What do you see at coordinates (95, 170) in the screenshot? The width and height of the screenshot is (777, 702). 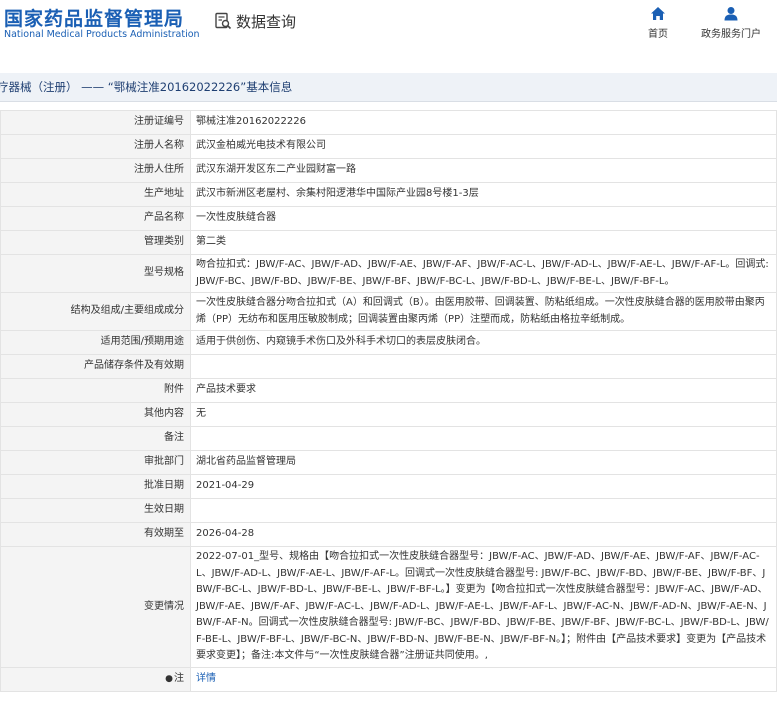 I see `row-label: 注册人住所` at bounding box center [95, 170].